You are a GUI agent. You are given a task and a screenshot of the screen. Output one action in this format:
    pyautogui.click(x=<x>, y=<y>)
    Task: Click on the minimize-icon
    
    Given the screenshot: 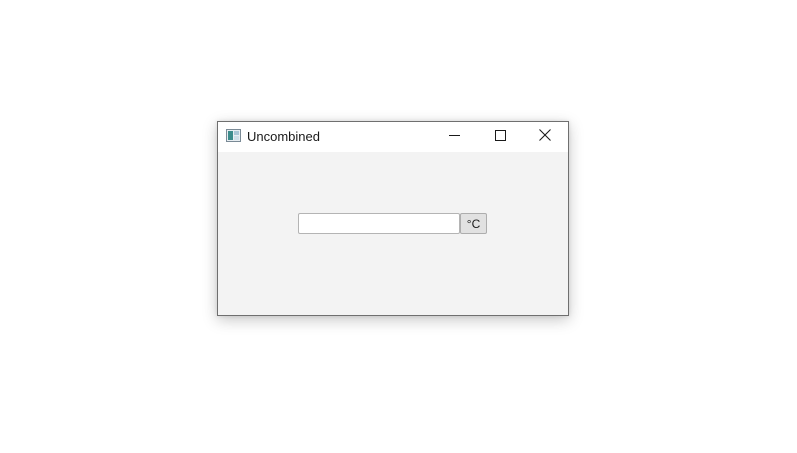 What is the action you would take?
    pyautogui.click(x=454, y=137)
    